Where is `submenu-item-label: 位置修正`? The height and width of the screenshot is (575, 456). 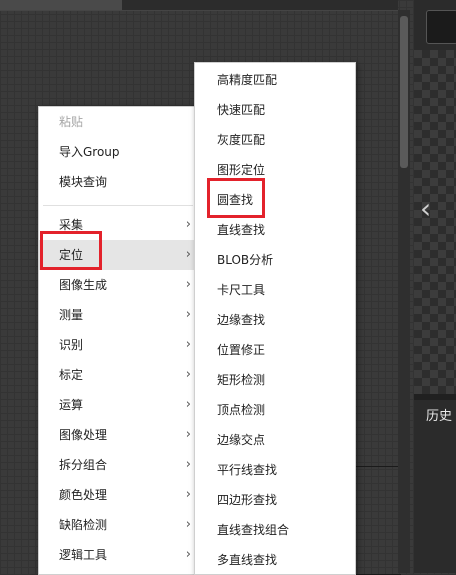 submenu-item-label: 位置修正 is located at coordinates (241, 350).